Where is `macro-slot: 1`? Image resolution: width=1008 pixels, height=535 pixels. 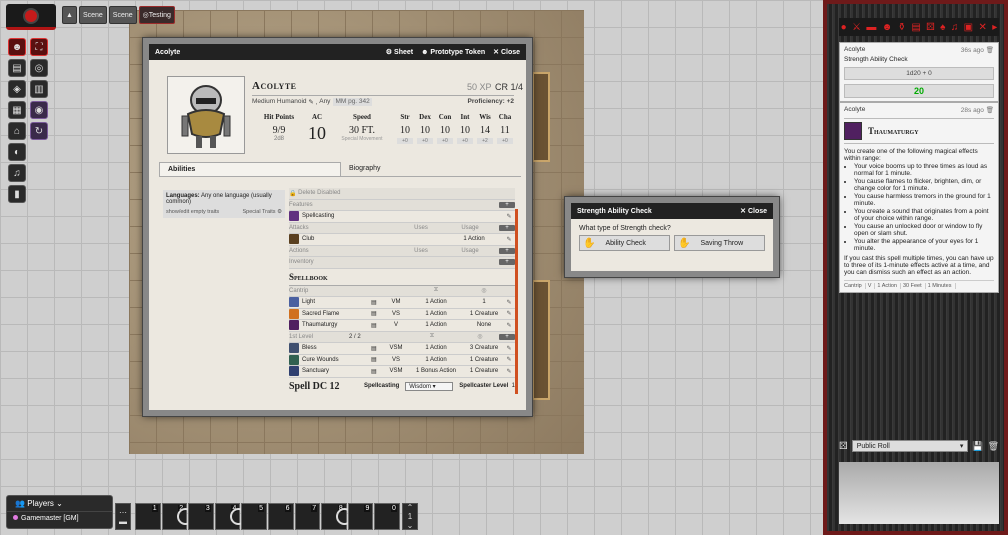 macro-slot: 1 is located at coordinates (148, 516).